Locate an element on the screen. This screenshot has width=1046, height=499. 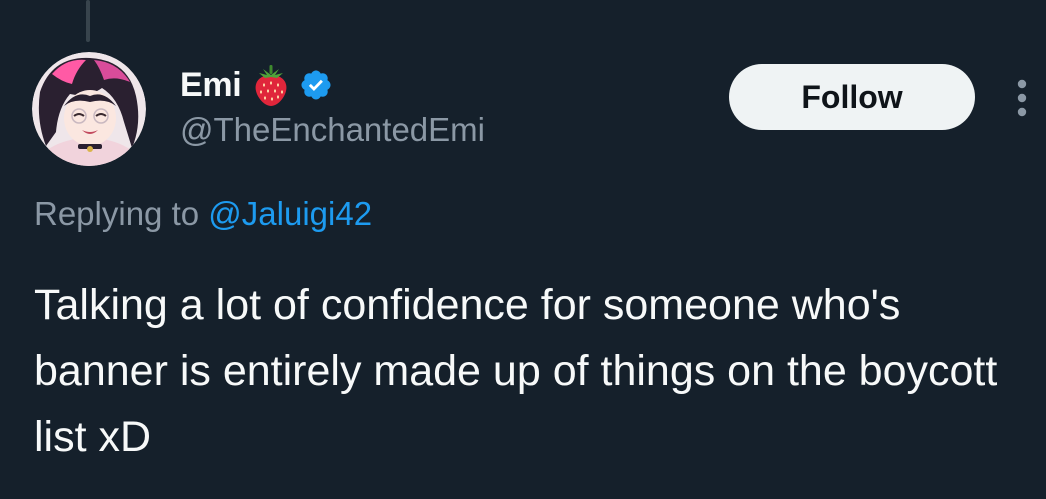
author-name-row: Emi is located at coordinates (256, 85).